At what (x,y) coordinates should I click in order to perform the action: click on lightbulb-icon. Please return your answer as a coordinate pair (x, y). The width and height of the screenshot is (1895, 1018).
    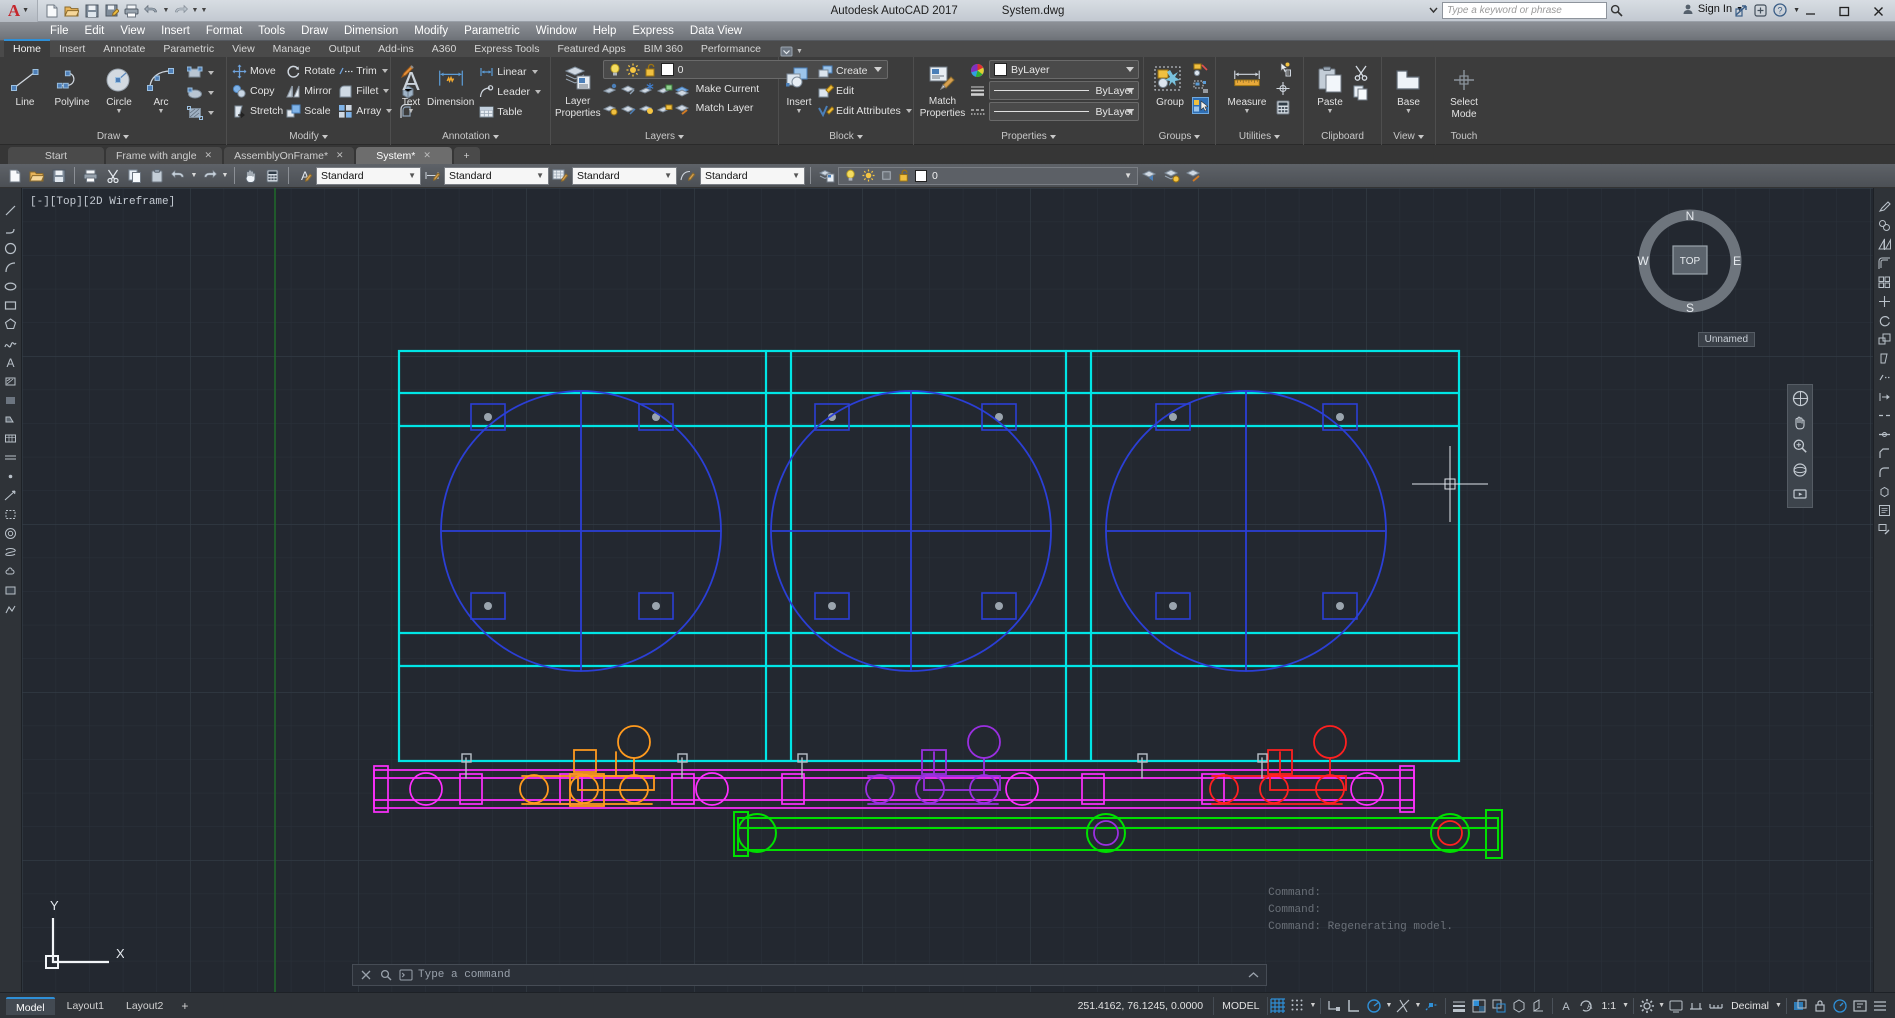
    Looking at the image, I should click on (615, 70).